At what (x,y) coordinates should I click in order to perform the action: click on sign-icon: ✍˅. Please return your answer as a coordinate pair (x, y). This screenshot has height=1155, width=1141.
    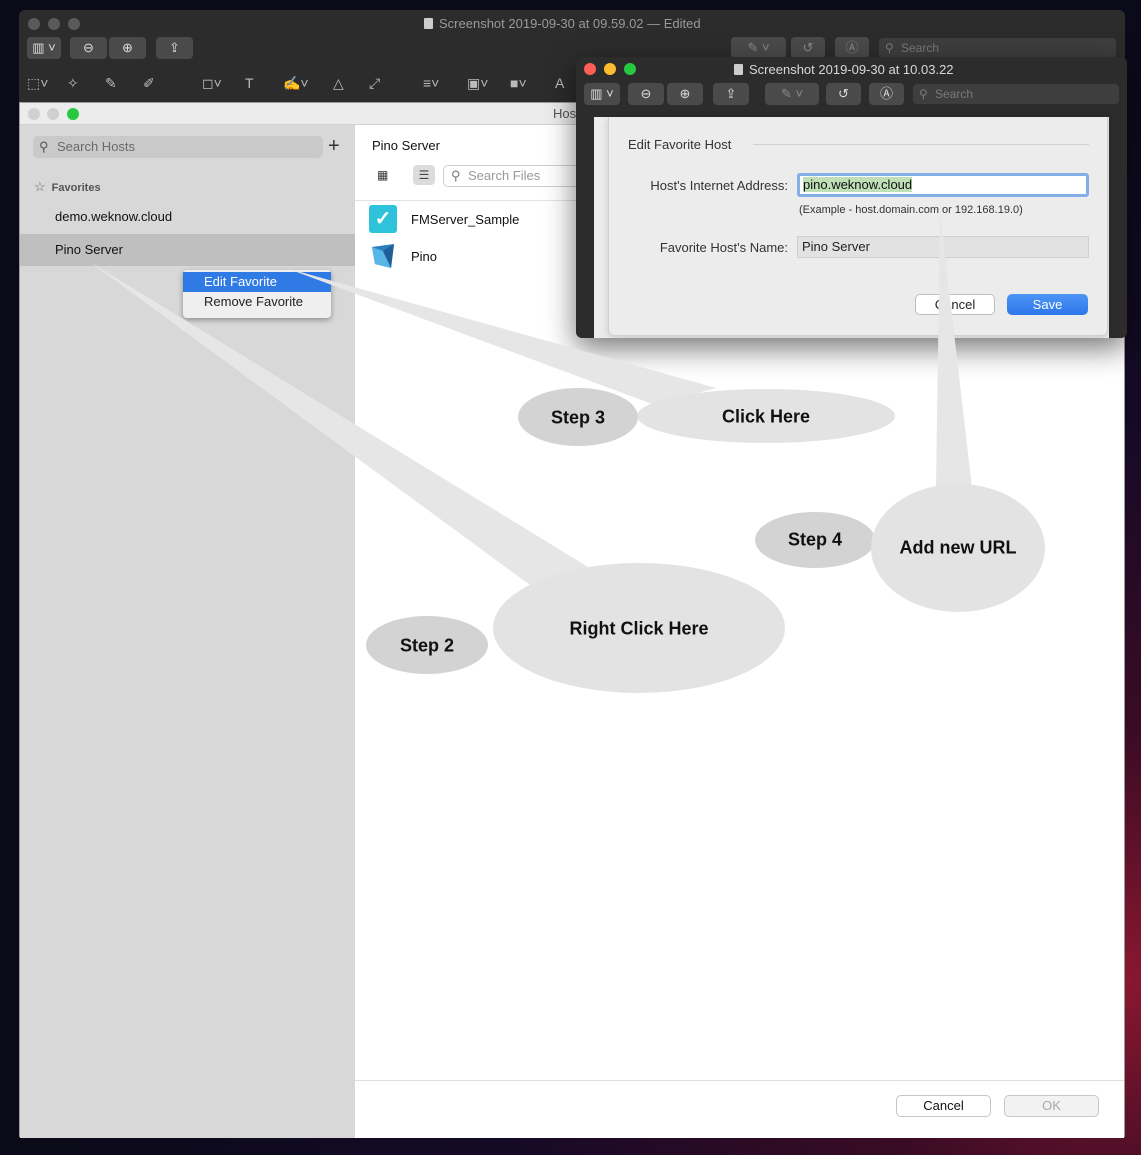
    Looking at the image, I should click on (296, 83).